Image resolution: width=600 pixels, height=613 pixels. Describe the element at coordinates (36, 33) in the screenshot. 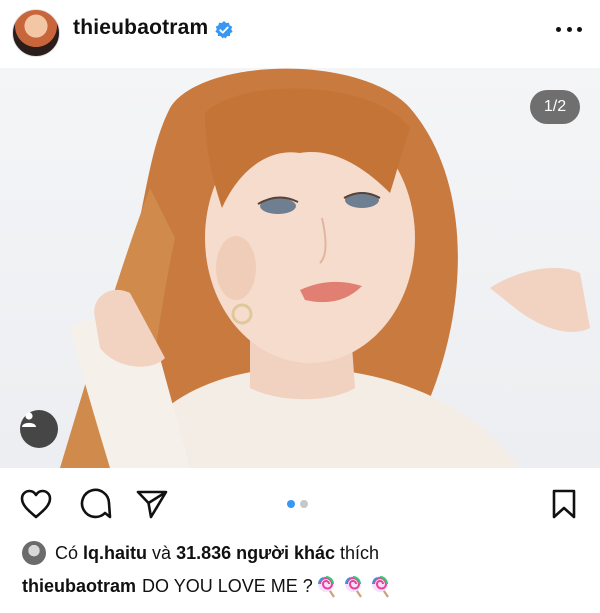

I see `profile-avatar` at that location.